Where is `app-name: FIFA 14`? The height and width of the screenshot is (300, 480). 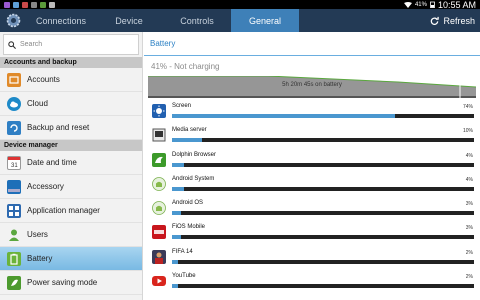
app-name: FIFA 14 is located at coordinates (182, 251).